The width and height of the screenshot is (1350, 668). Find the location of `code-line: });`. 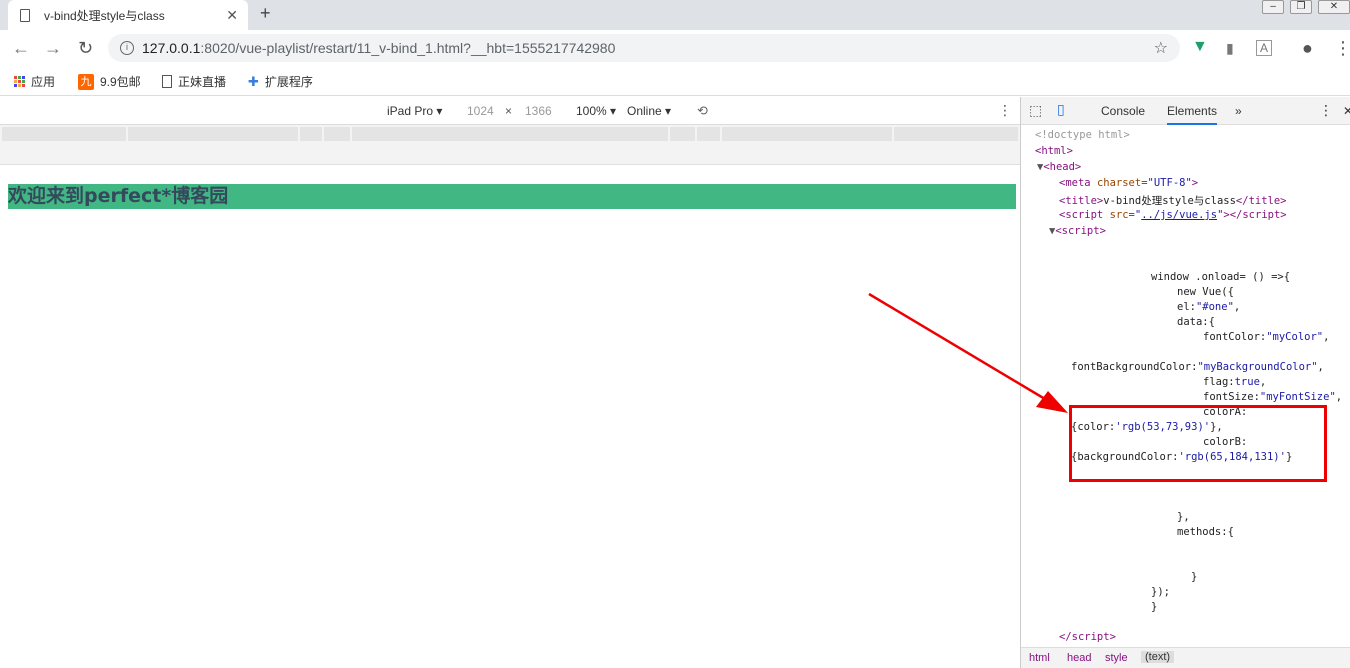

code-line: }); is located at coordinates (1160, 592).